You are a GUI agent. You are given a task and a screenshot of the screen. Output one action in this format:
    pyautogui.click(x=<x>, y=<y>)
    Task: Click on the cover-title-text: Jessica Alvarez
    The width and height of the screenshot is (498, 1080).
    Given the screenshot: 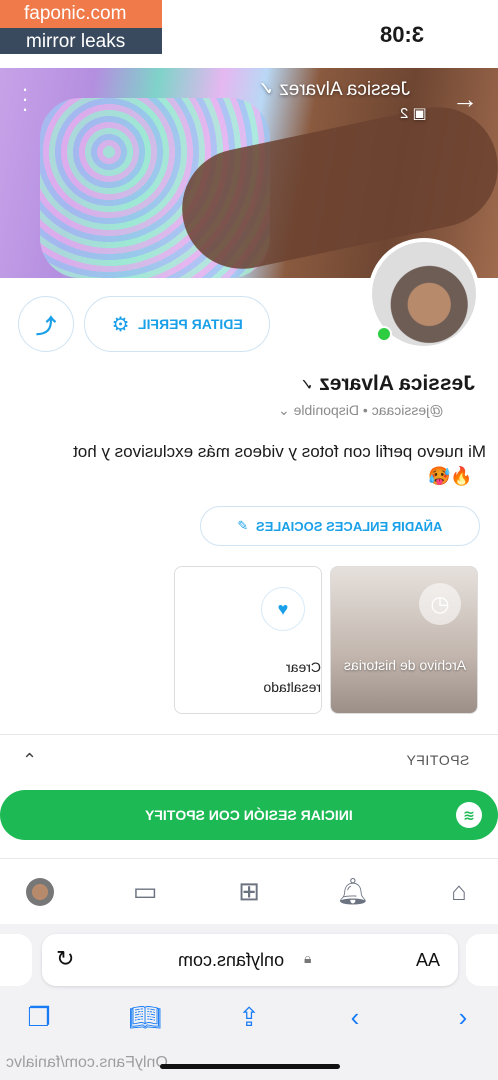 What is the action you would take?
    pyautogui.click(x=345, y=89)
    